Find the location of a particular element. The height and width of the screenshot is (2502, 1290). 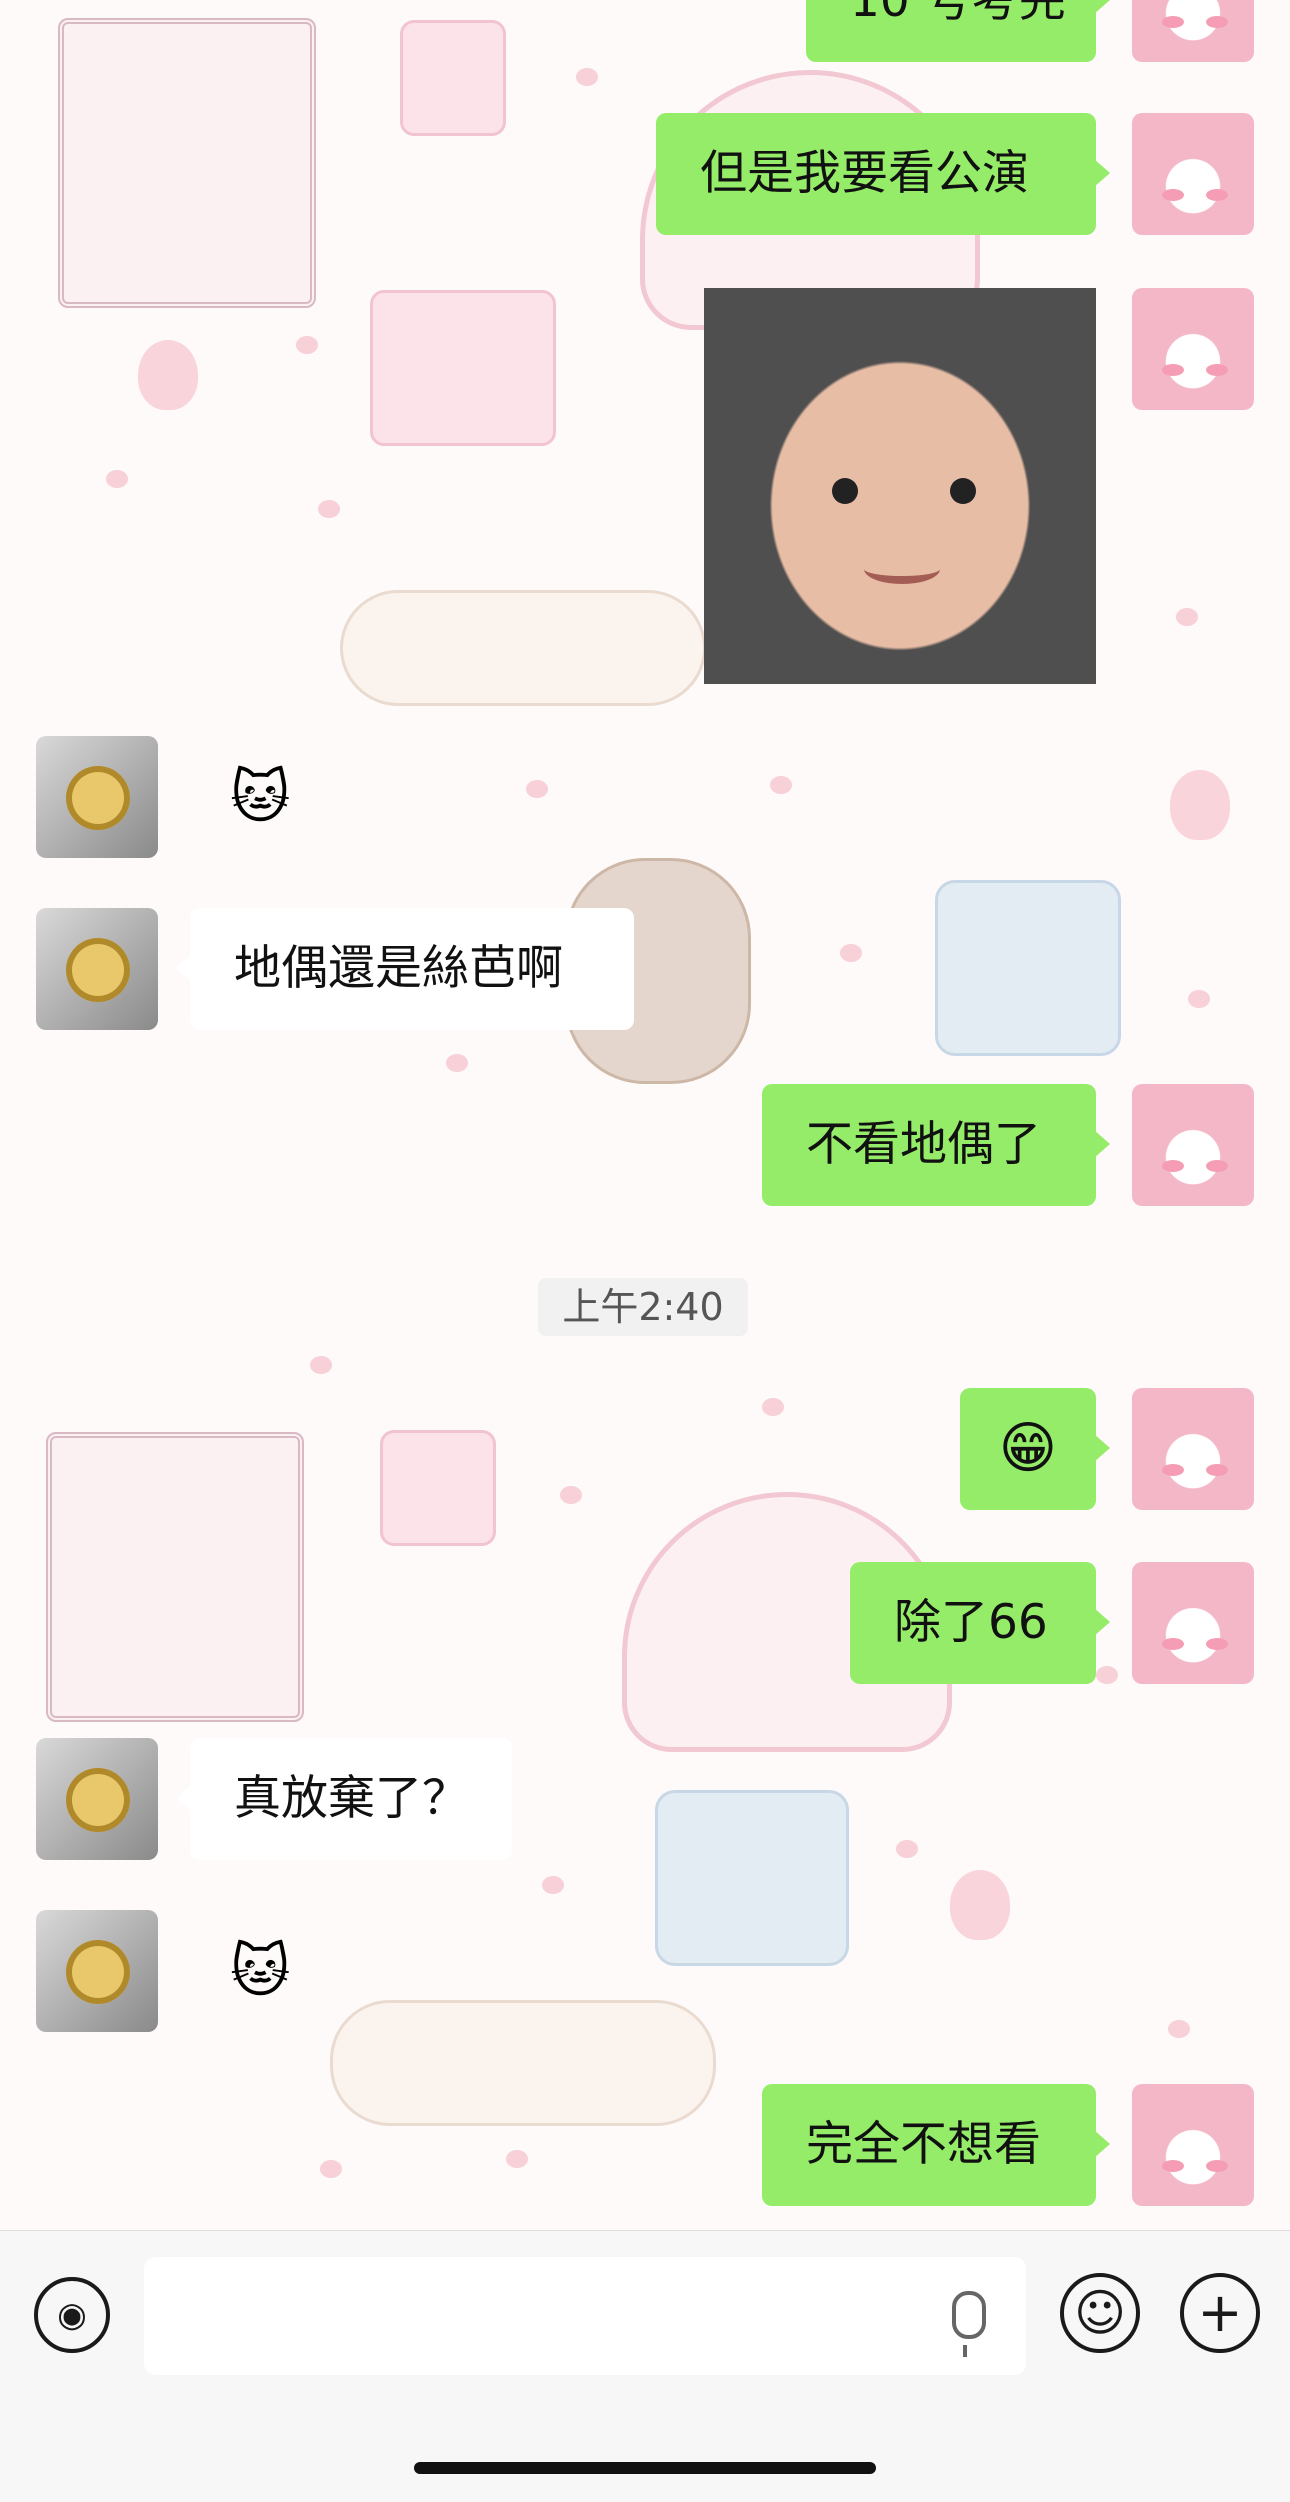

emoji-icon: ☺ is located at coordinates (1100, 2313).